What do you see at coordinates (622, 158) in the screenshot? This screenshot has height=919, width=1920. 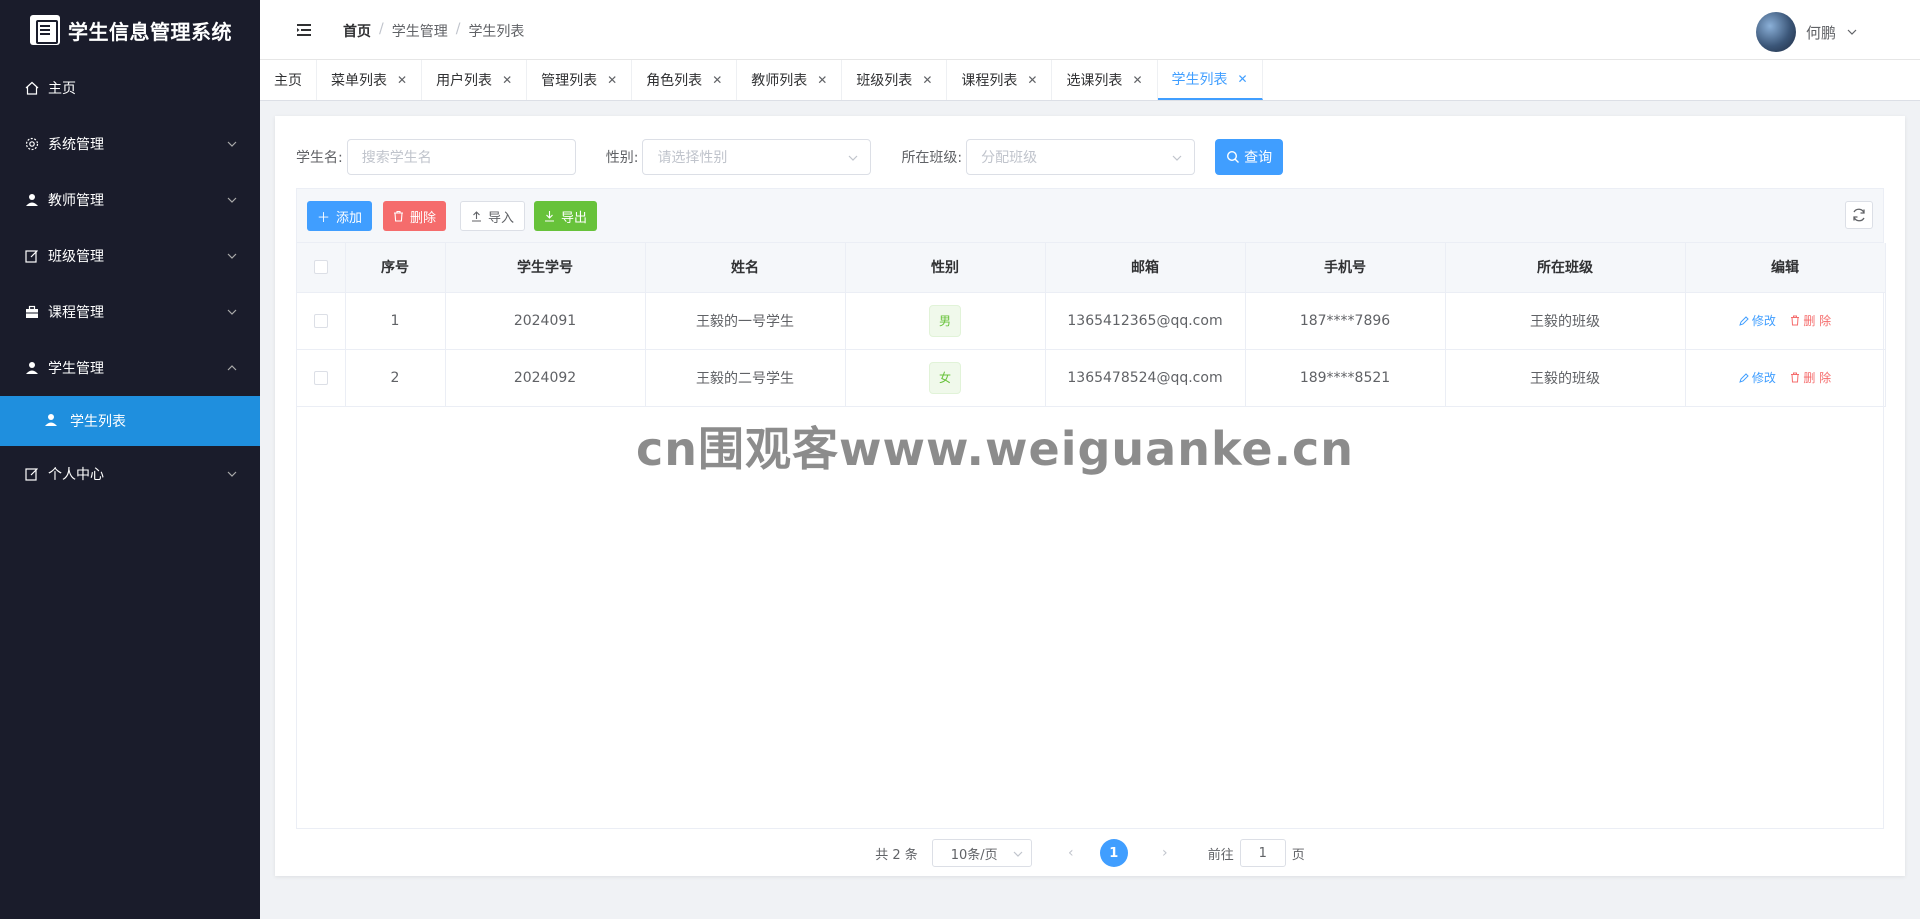 I see `gender-label: 性别:` at bounding box center [622, 158].